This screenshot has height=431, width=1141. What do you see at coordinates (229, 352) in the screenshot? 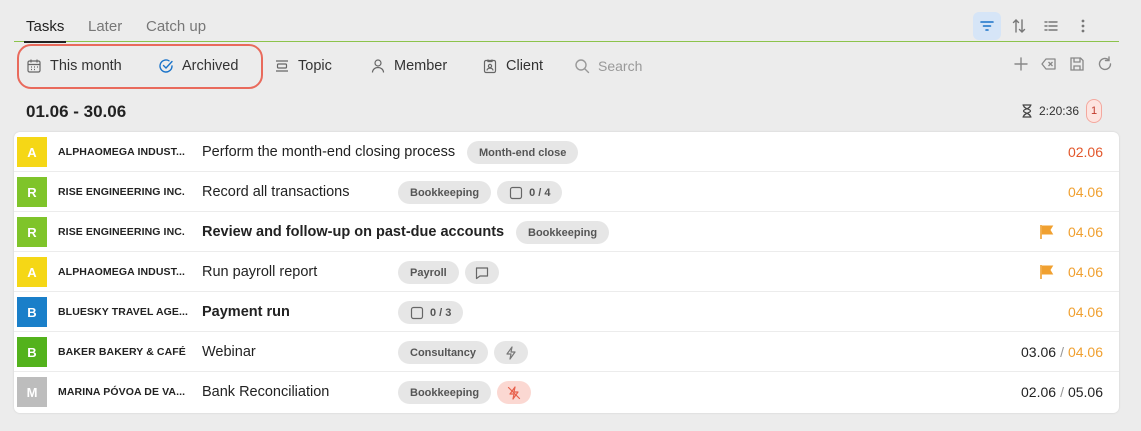
I see `task-title: Webinar` at bounding box center [229, 352].